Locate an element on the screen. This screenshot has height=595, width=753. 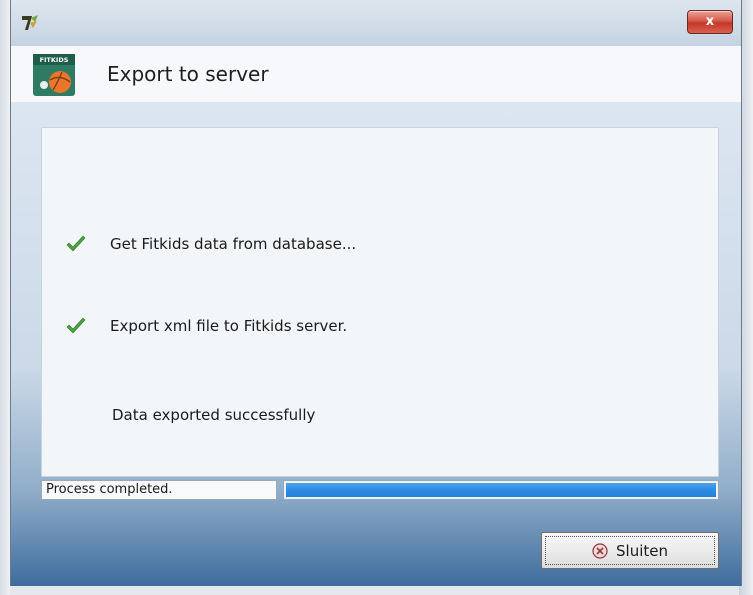
sluiten-button-label: Sluiten is located at coordinates (642, 550).